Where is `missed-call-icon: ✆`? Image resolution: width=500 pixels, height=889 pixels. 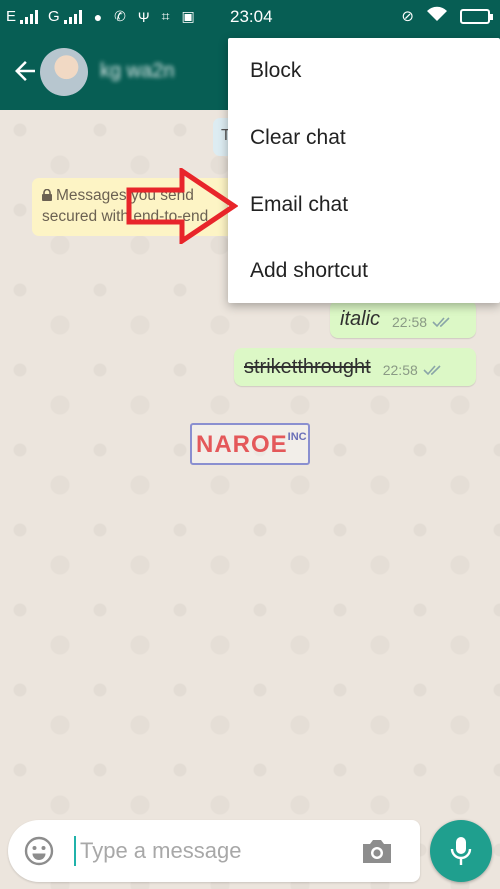 missed-call-icon: ✆ is located at coordinates (120, 16).